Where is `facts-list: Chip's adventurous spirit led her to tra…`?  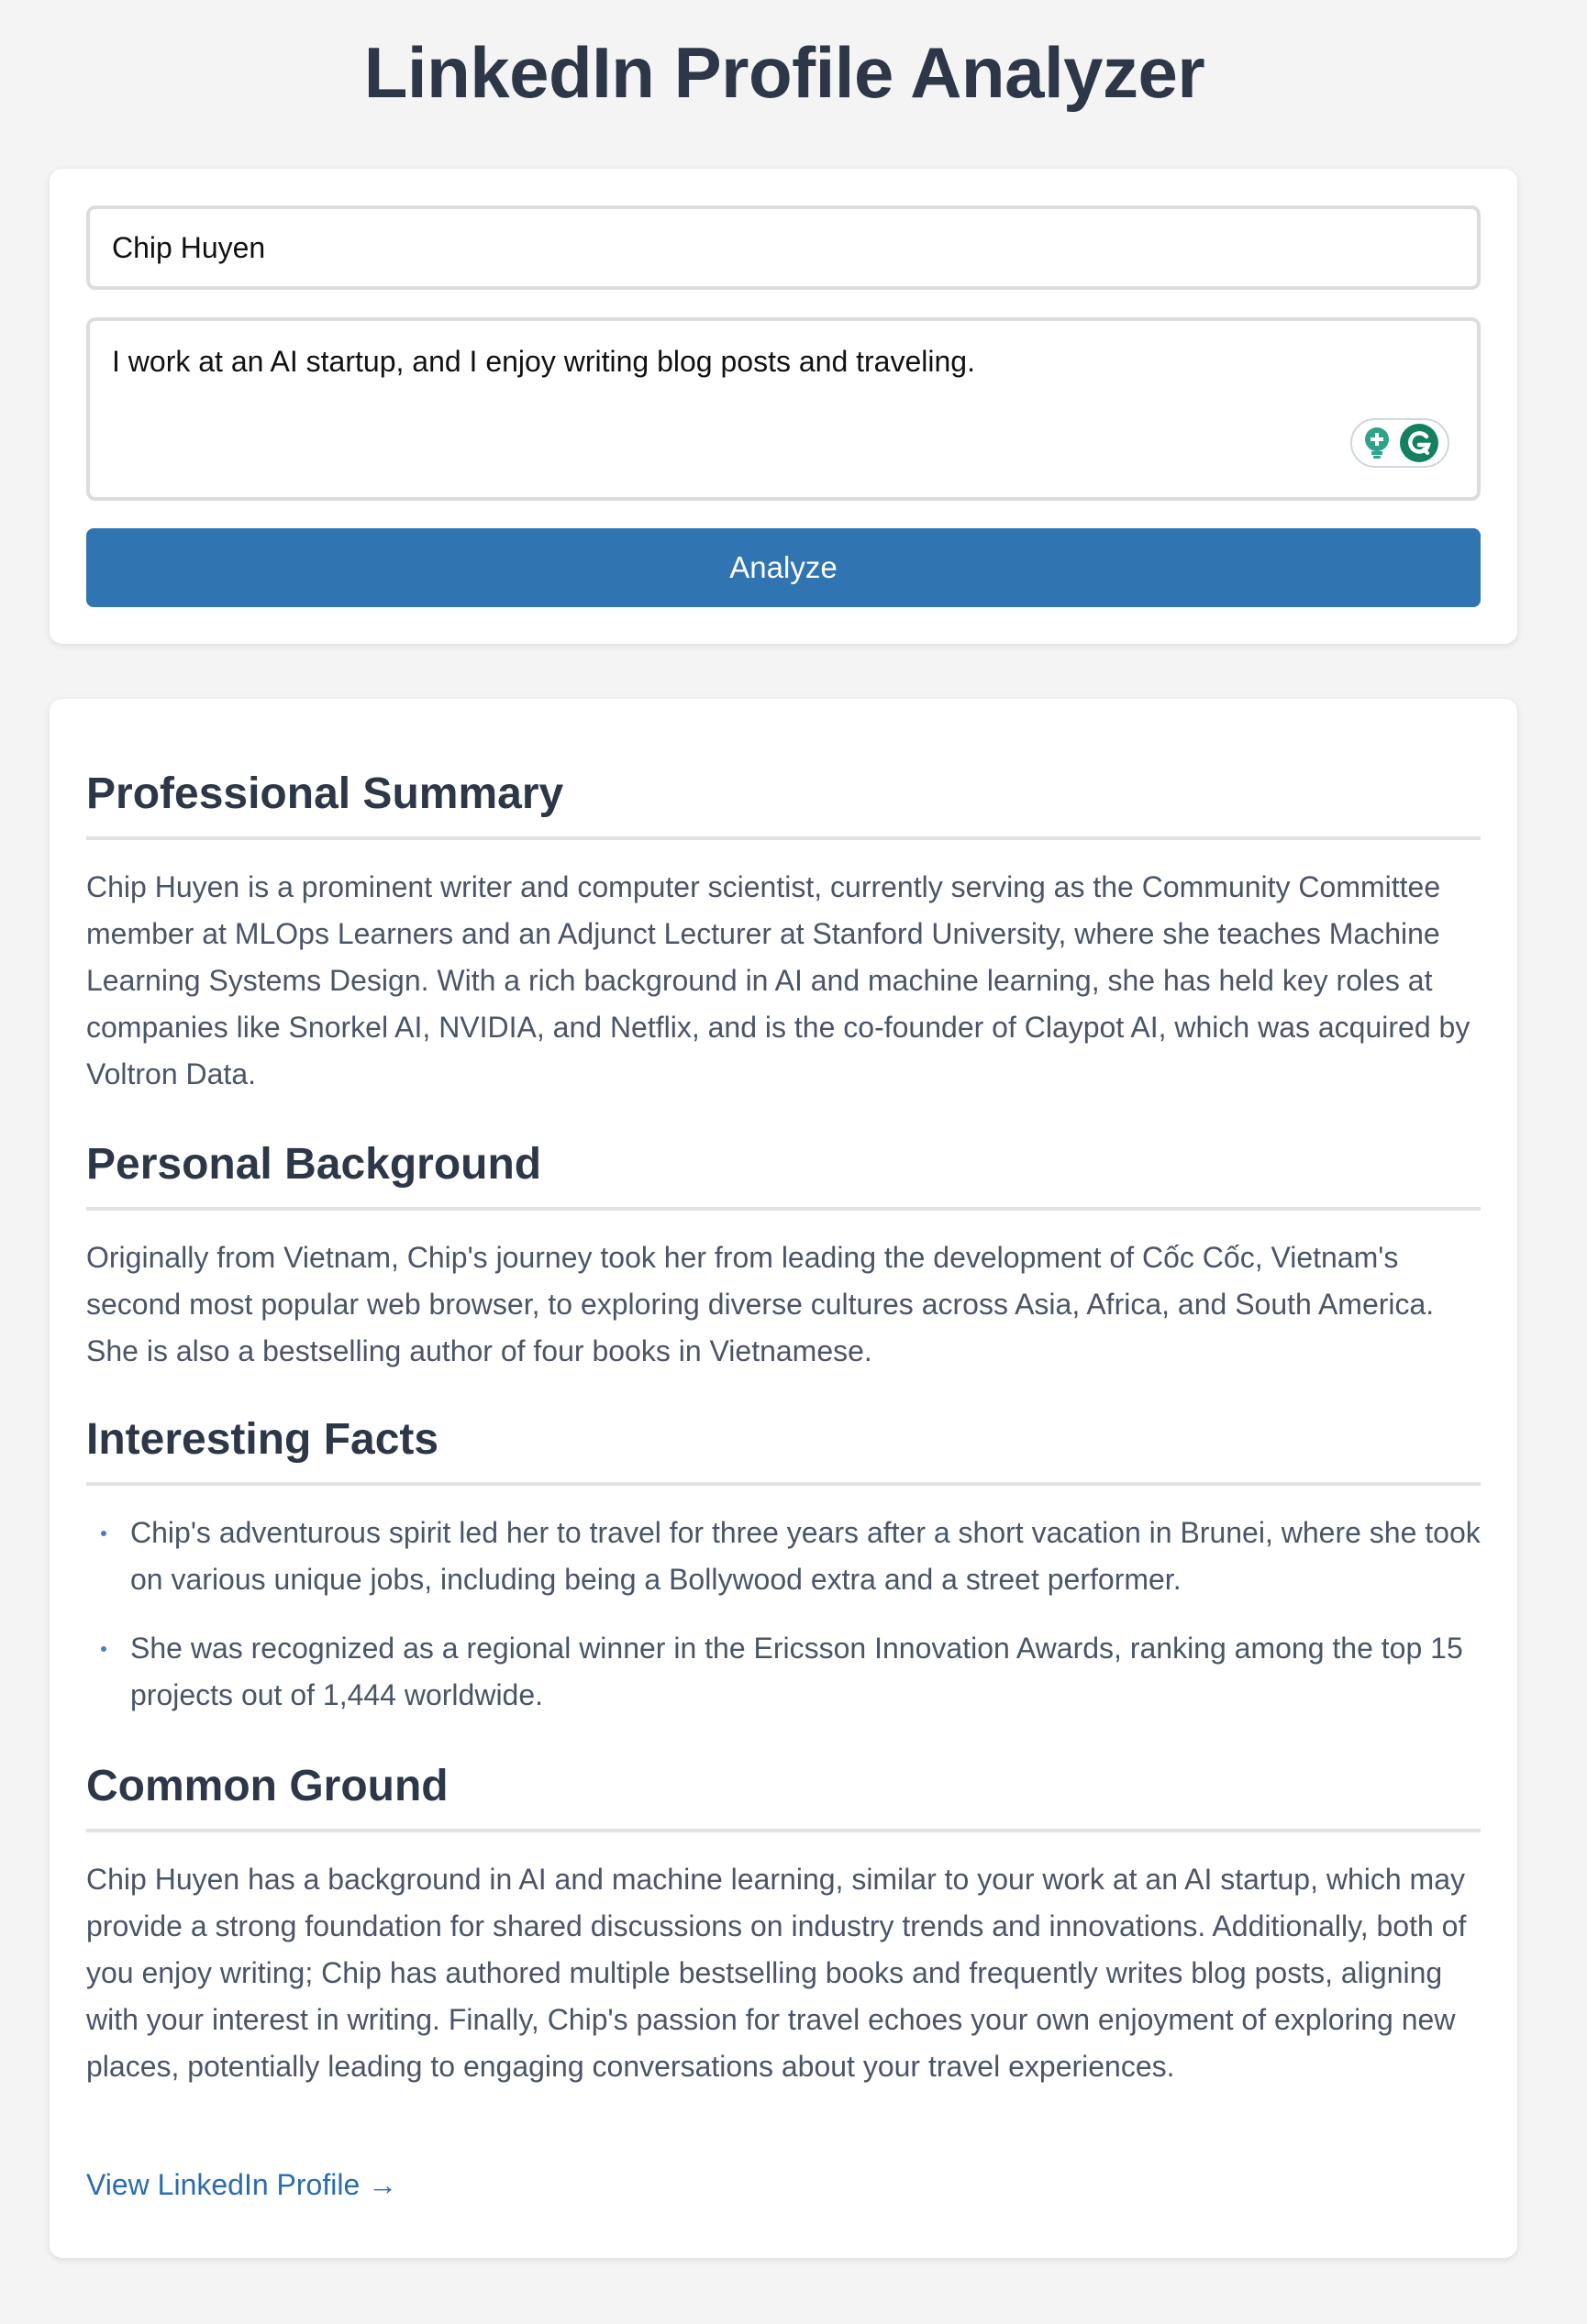 facts-list: Chip's adventurous spirit led her to tra… is located at coordinates (783, 1614).